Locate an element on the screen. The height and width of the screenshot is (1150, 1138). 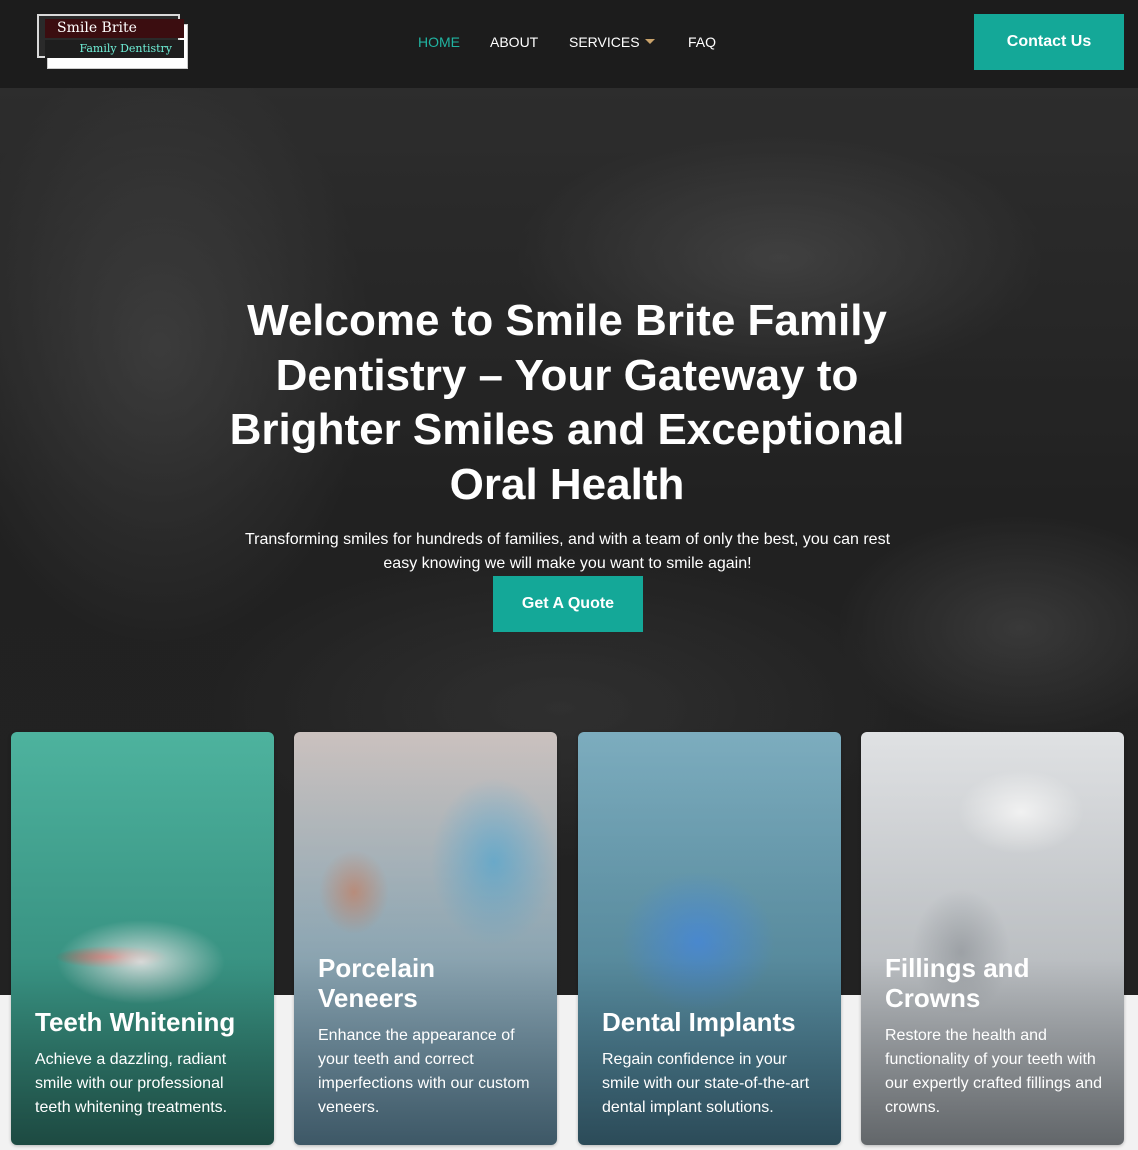
logo-line-1: Smile Brite is located at coordinates (114, 28).